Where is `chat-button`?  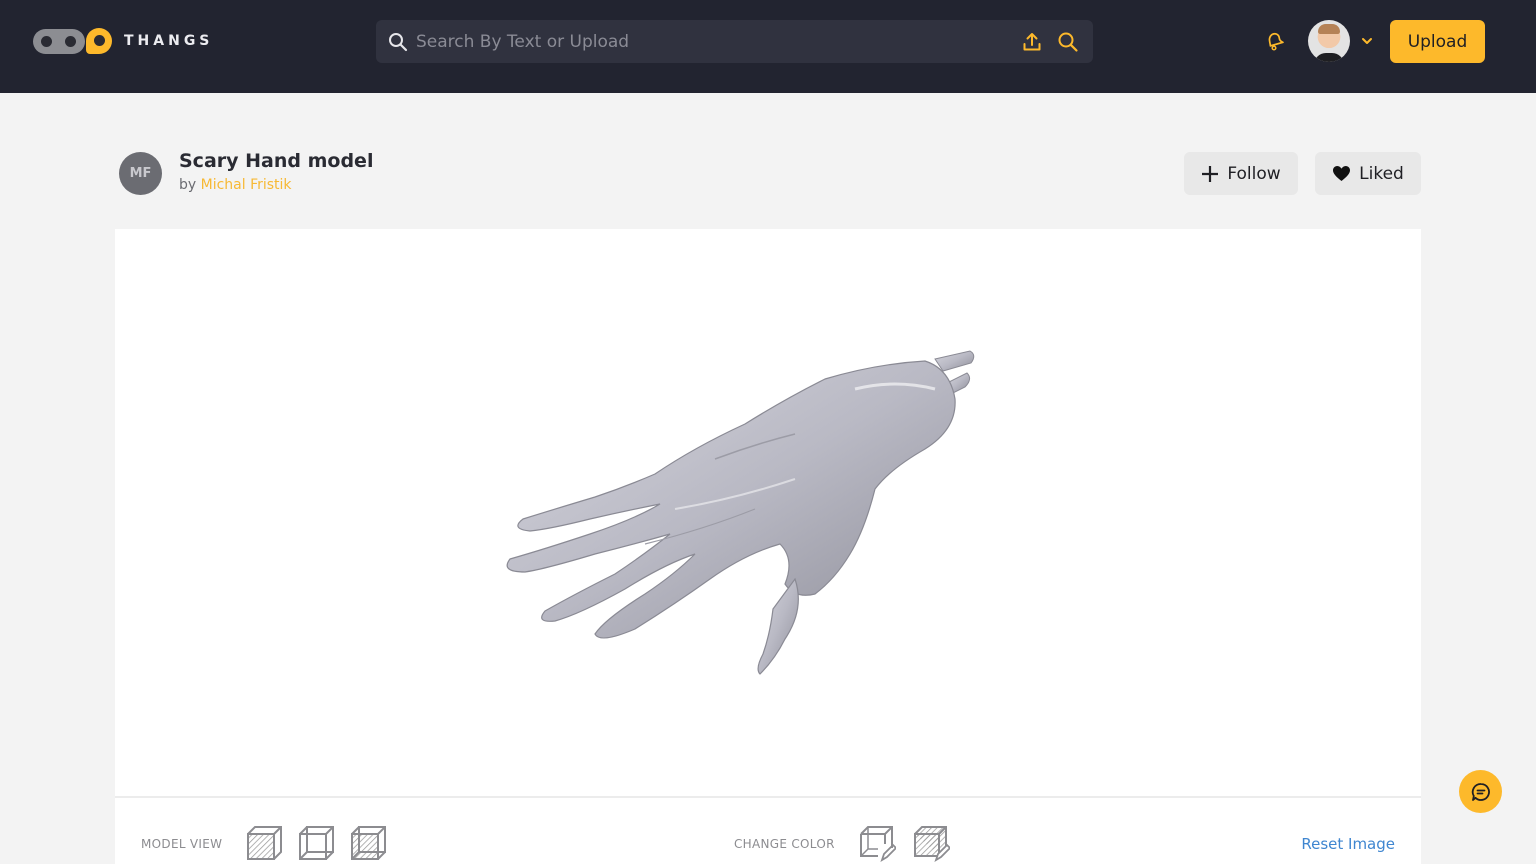
chat-button is located at coordinates (1480, 791).